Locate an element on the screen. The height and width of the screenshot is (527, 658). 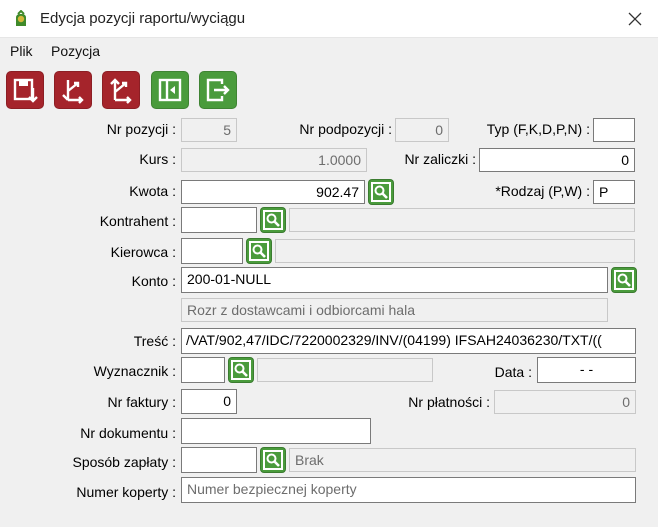
konto-lookup-button is located at coordinates (624, 280).